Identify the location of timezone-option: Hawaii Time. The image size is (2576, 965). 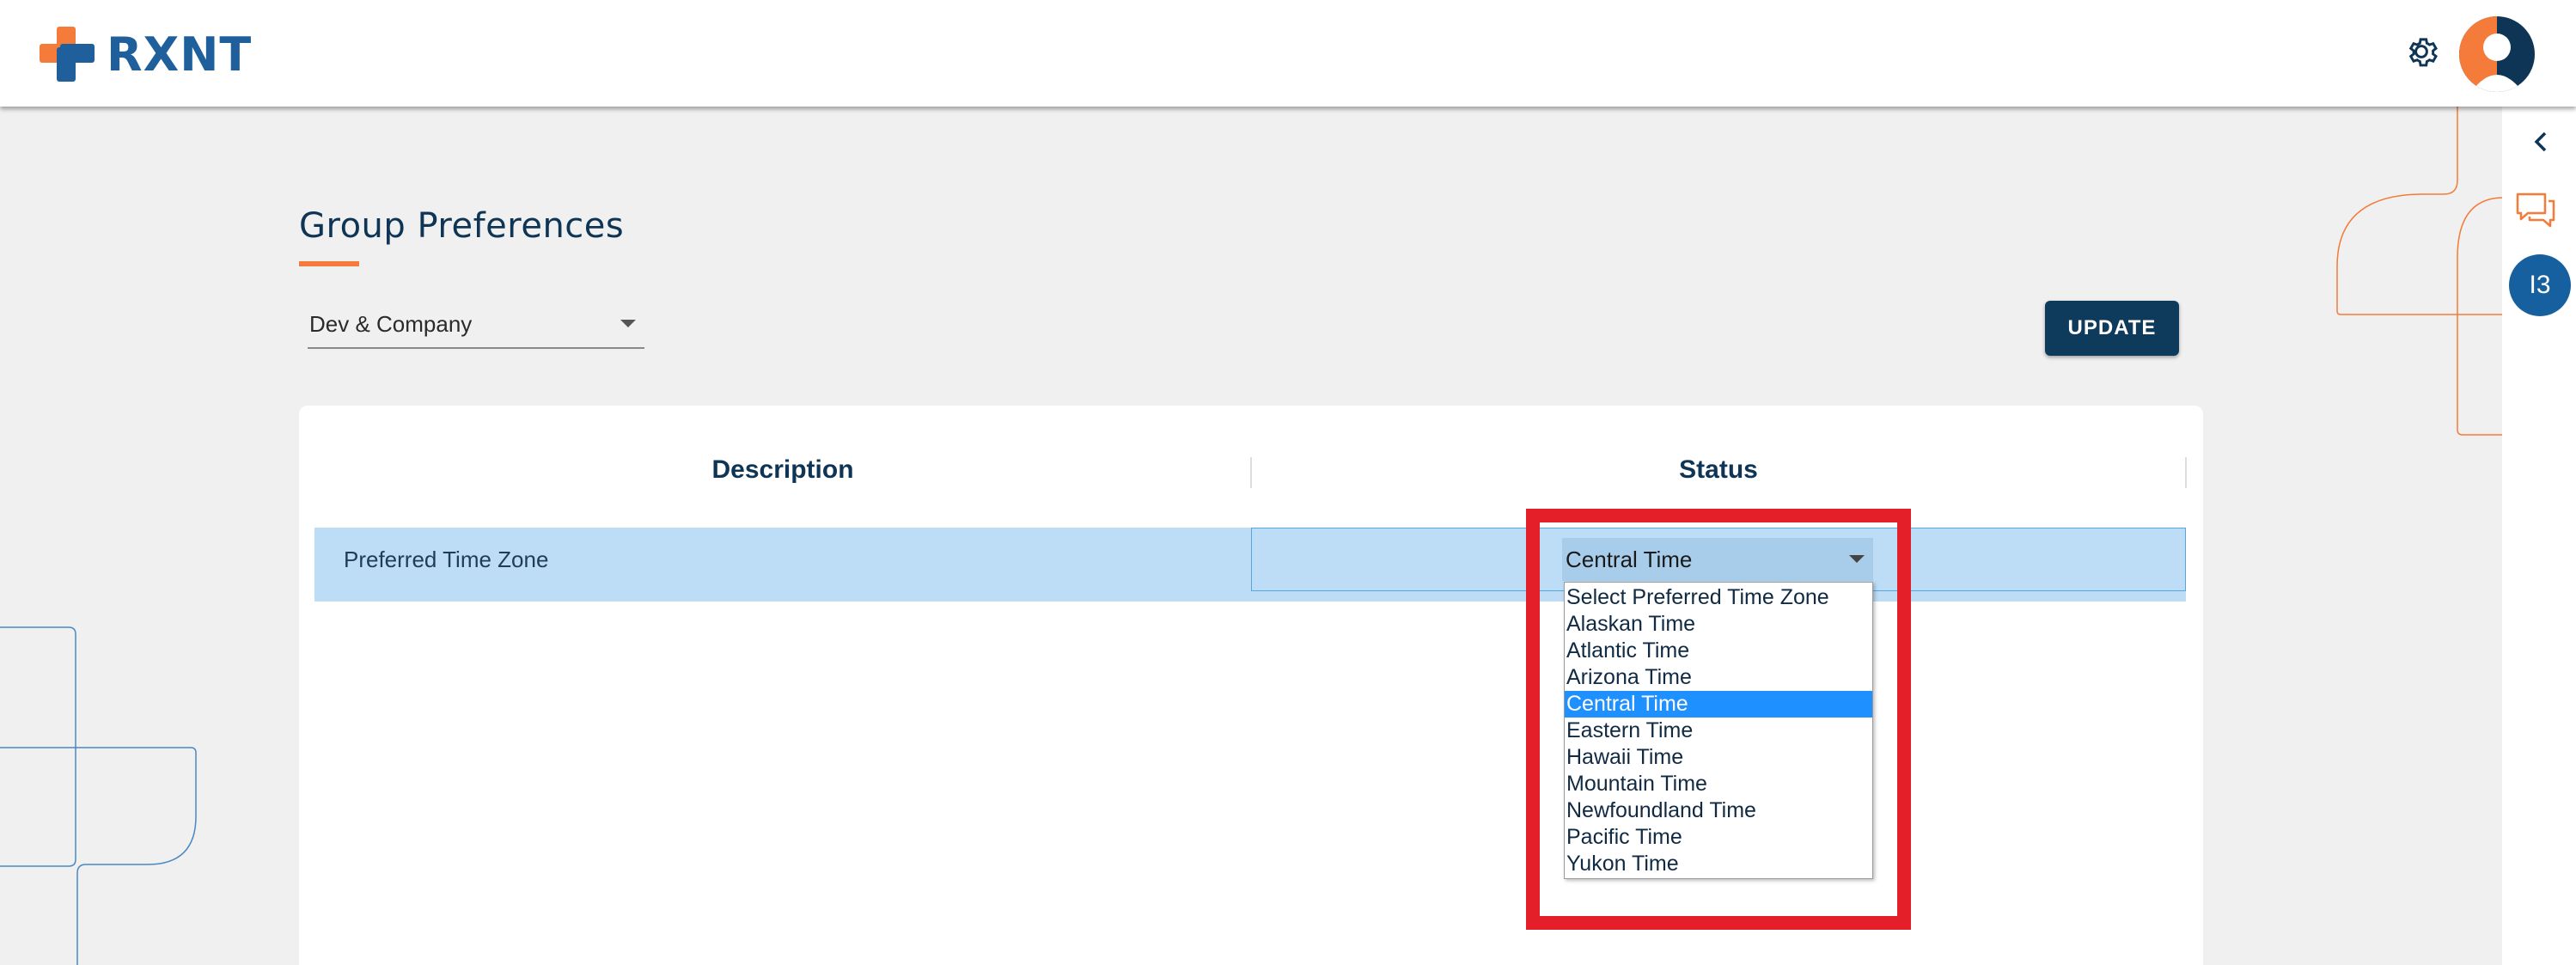
(1718, 757).